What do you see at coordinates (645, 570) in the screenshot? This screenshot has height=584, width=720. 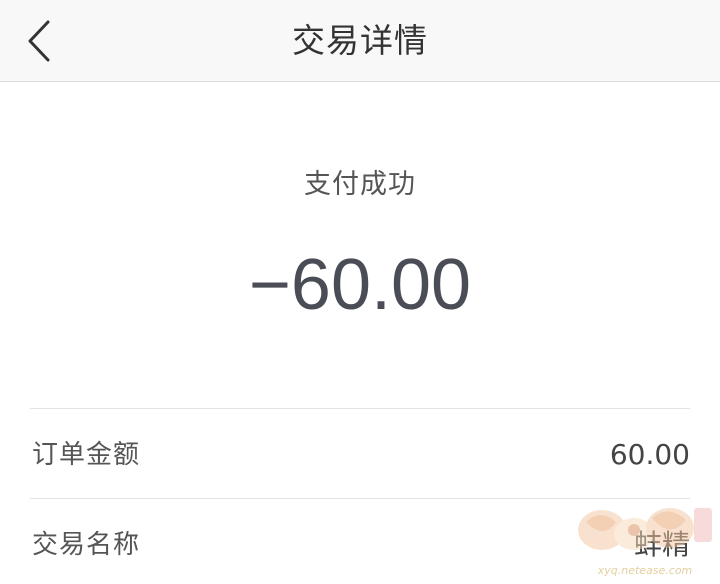 I see `watermark-url: xyq.netease.com` at bounding box center [645, 570].